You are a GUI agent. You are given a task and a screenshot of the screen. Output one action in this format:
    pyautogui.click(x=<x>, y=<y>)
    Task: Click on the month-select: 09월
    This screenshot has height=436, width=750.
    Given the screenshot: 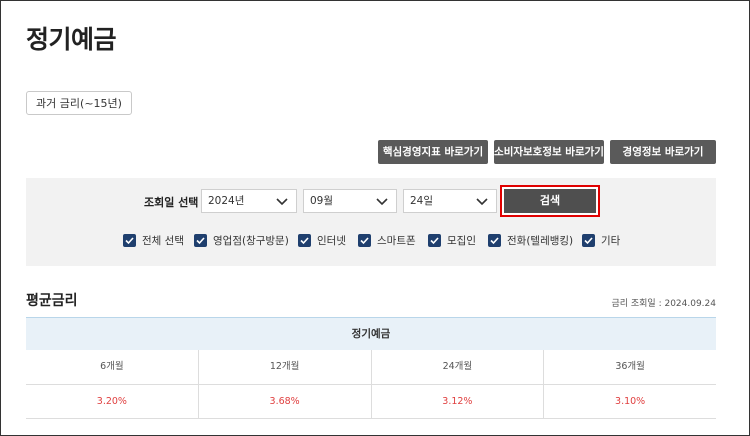 What is the action you would take?
    pyautogui.click(x=350, y=201)
    